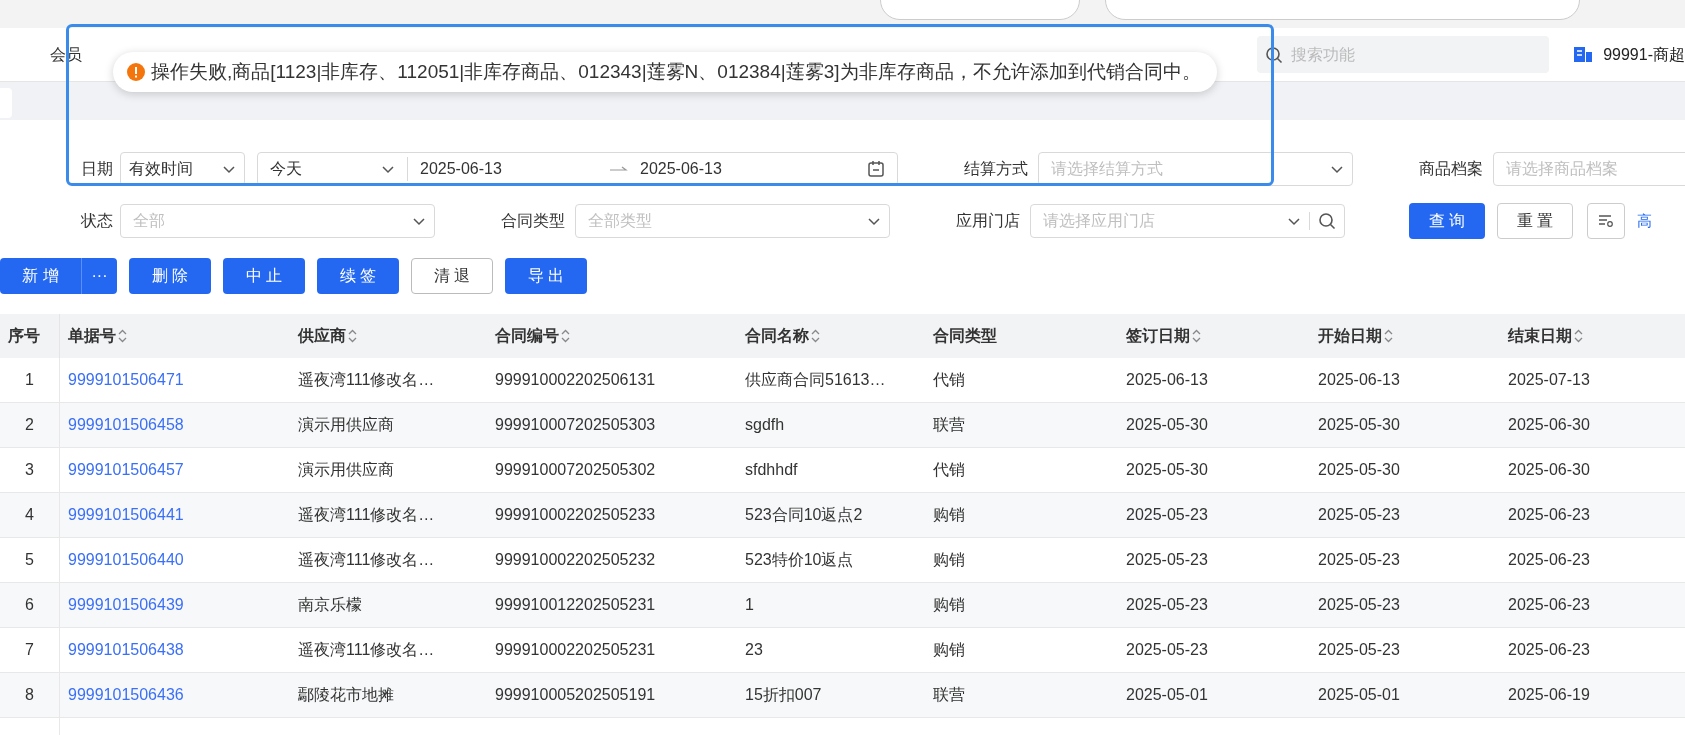  I want to click on column-settings-button, so click(1606, 221).